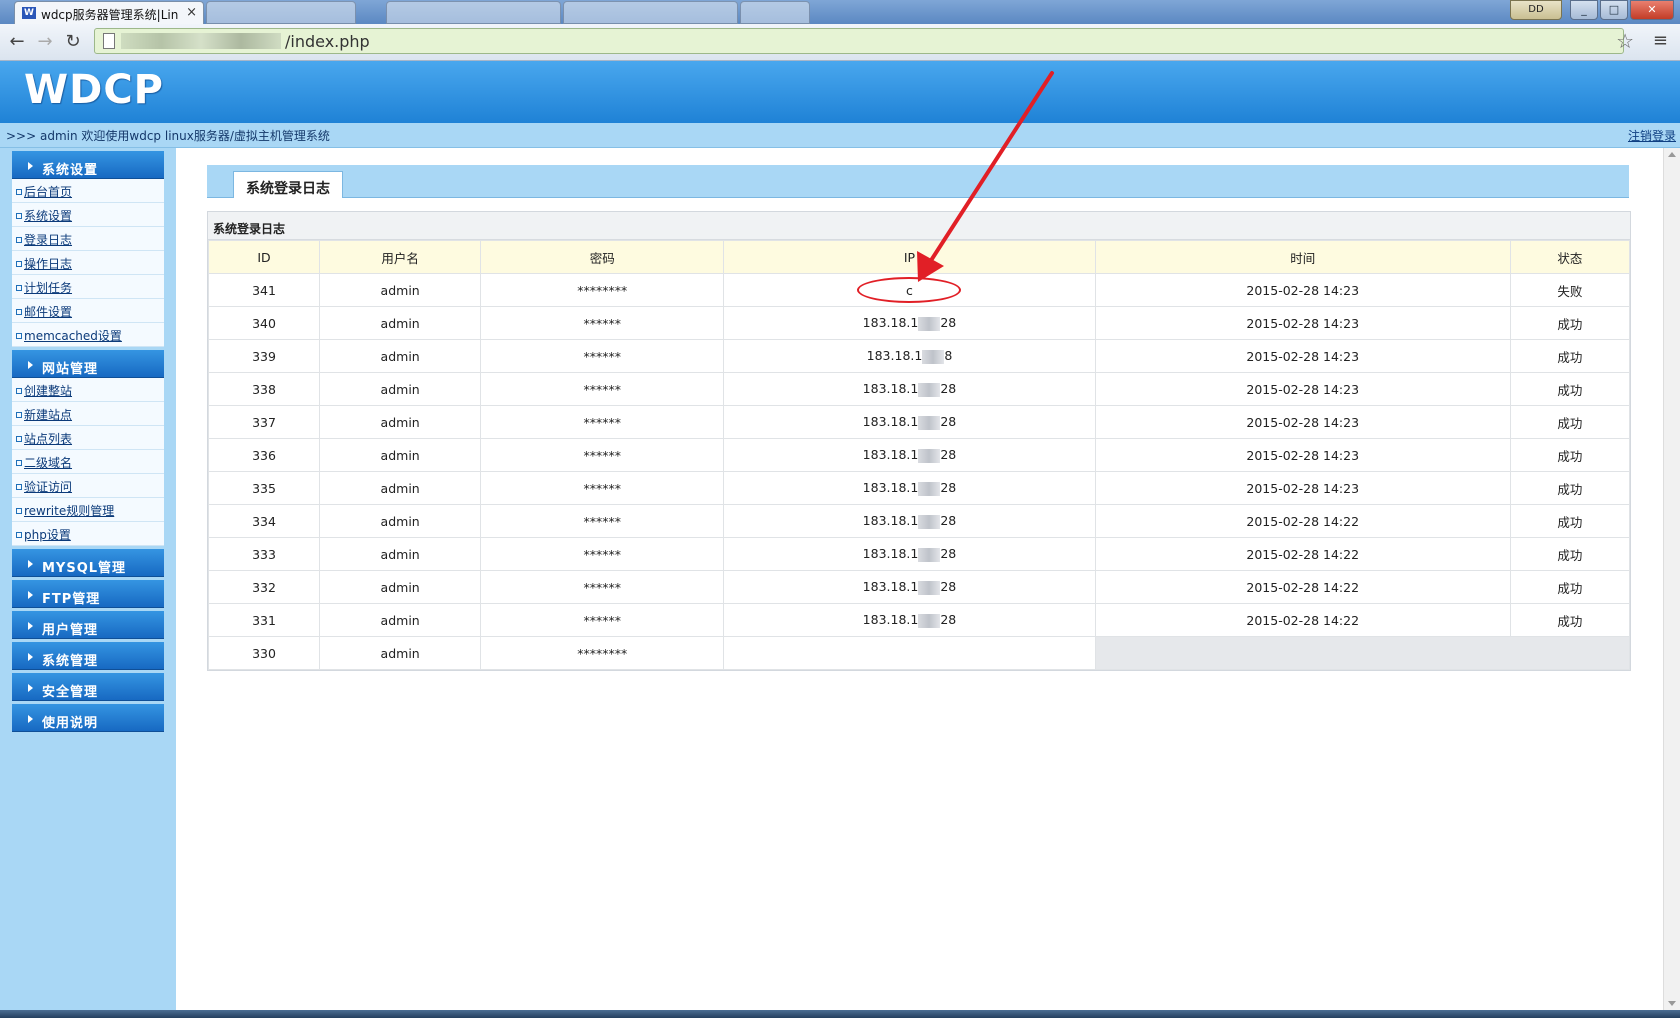  Describe the element at coordinates (88, 534) in the screenshot. I see `sidebar-item-php-settings: php设置` at that location.